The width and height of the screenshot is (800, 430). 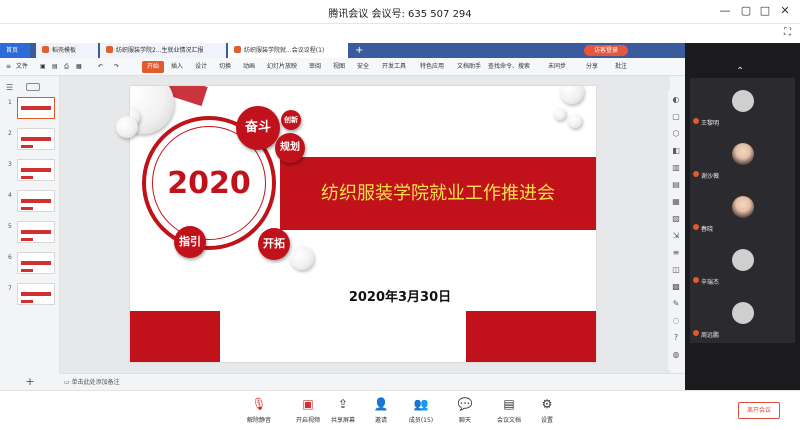 I want to click on edit-icon: ✎, so click(x=676, y=304).